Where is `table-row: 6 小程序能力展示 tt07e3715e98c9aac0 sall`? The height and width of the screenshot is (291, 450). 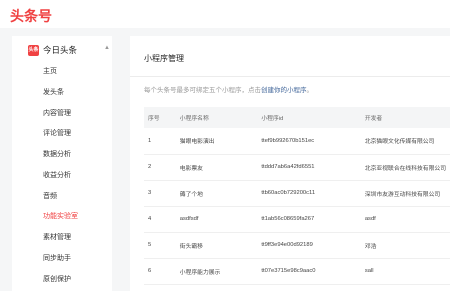 table-row: 6 小程序能力展示 tt07e3715e98c9aac0 sall is located at coordinates (297, 271).